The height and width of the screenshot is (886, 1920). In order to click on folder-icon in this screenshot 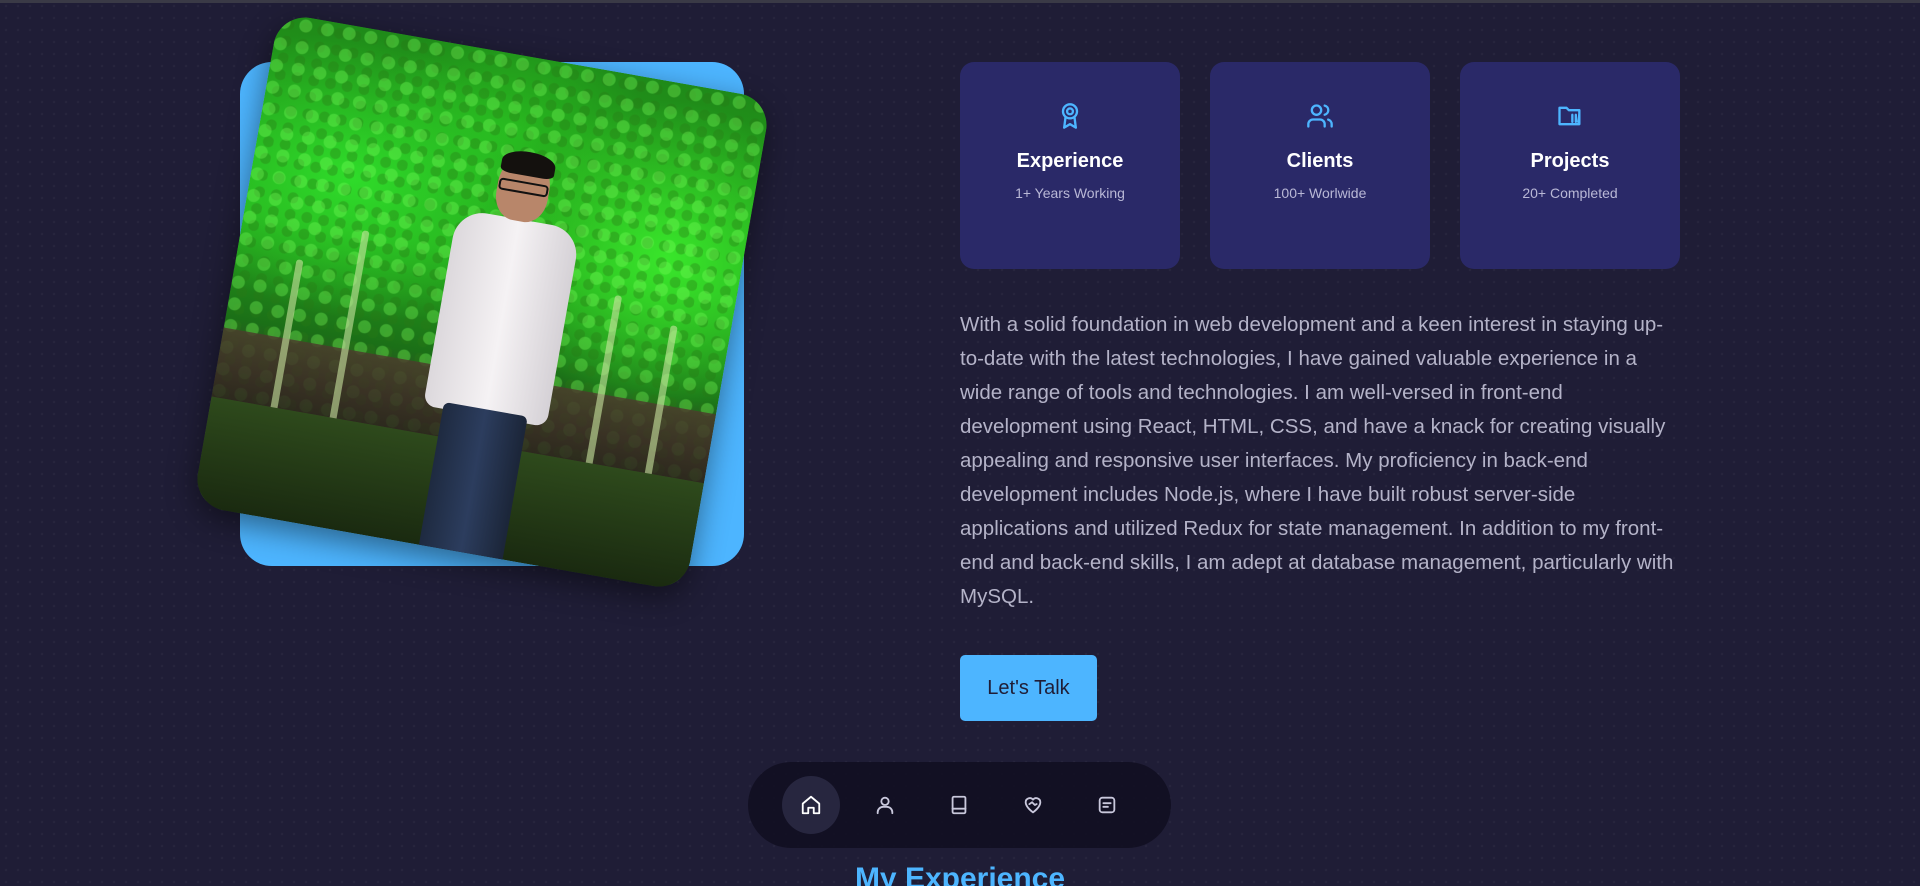, I will do `click(1569, 116)`.